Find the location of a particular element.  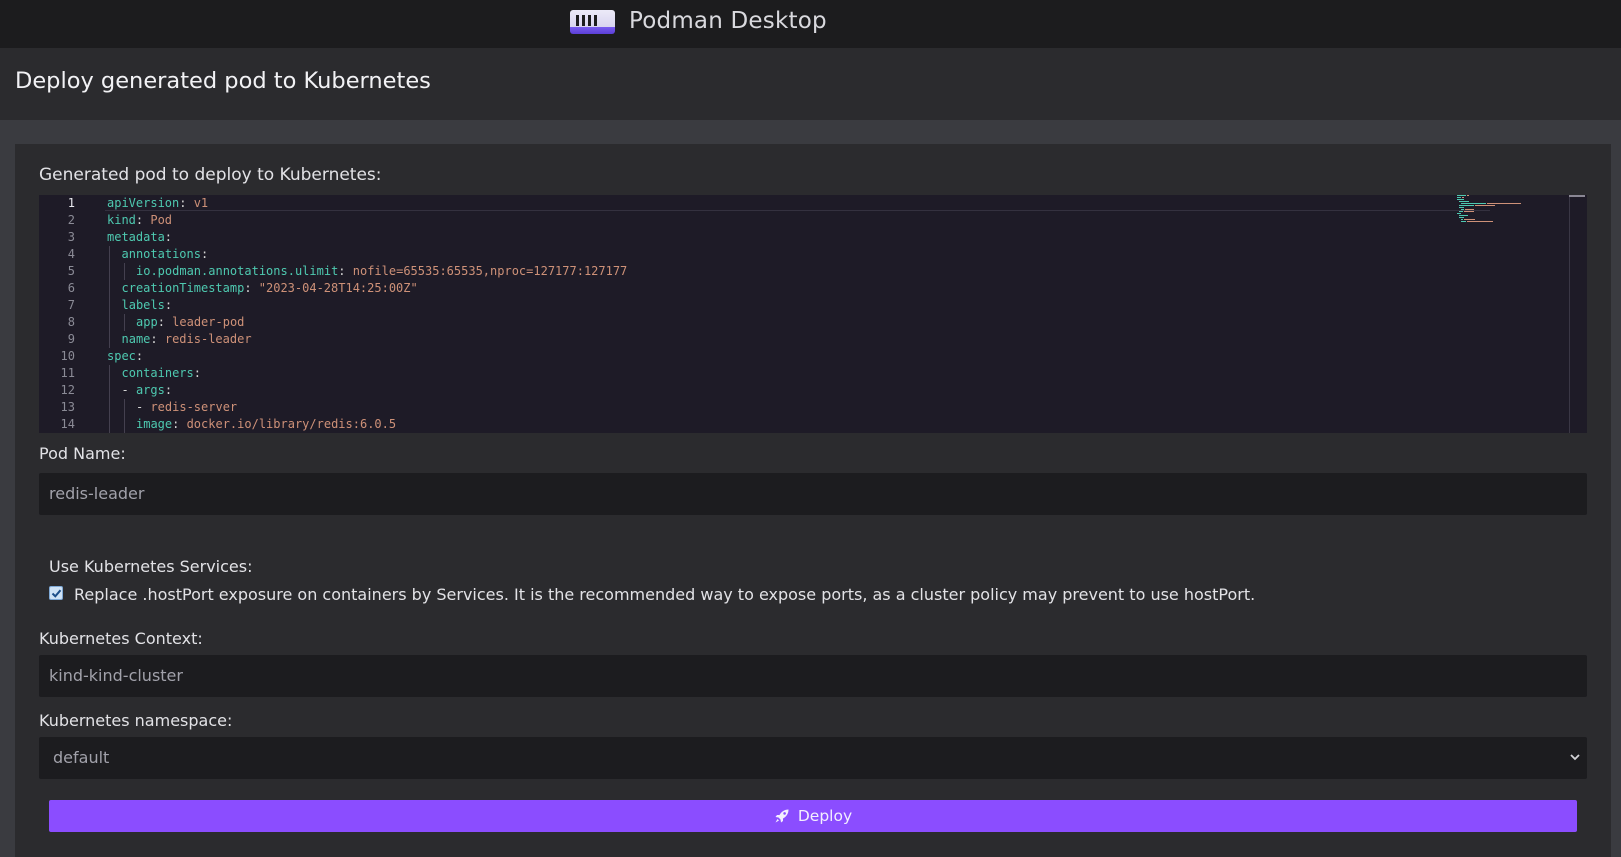

line-number: 5 is located at coordinates (71, 271).